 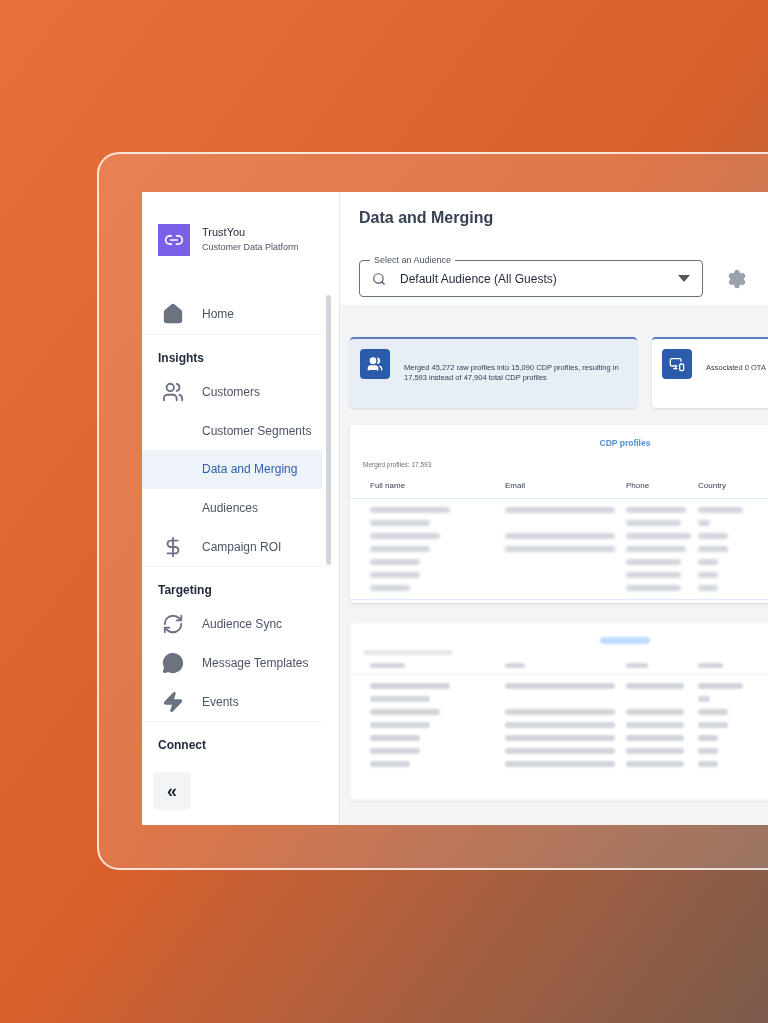 What do you see at coordinates (173, 663) in the screenshot?
I see `speech-bubble-icon` at bounding box center [173, 663].